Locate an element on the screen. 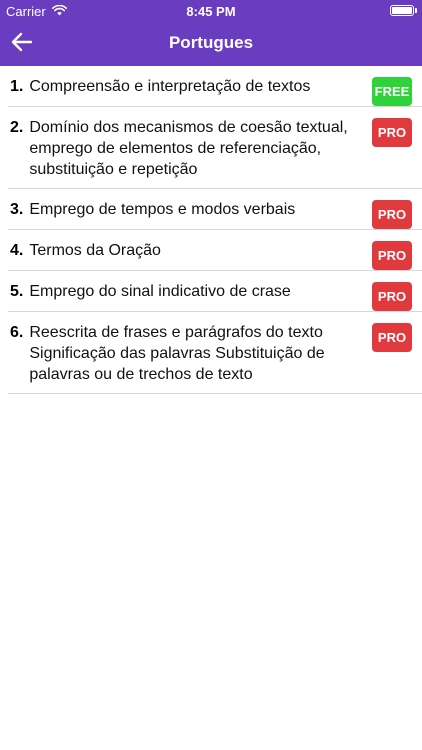 The image size is (422, 750). header: Carrier 8:45 PM Portugues is located at coordinates (211, 33).